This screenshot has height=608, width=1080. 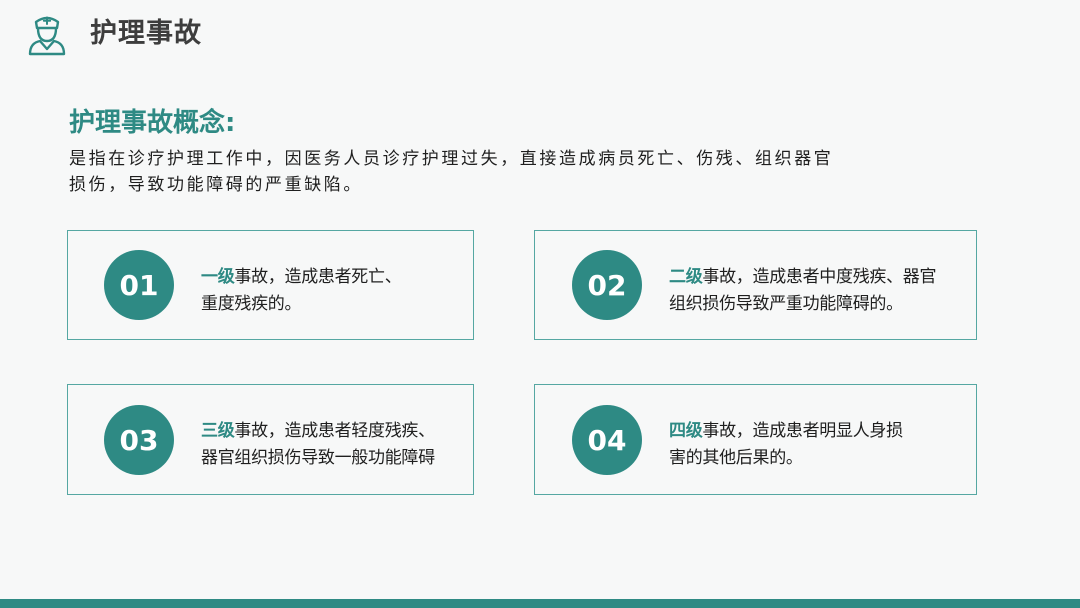 I want to click on level-number-badge: 03, so click(x=139, y=440).